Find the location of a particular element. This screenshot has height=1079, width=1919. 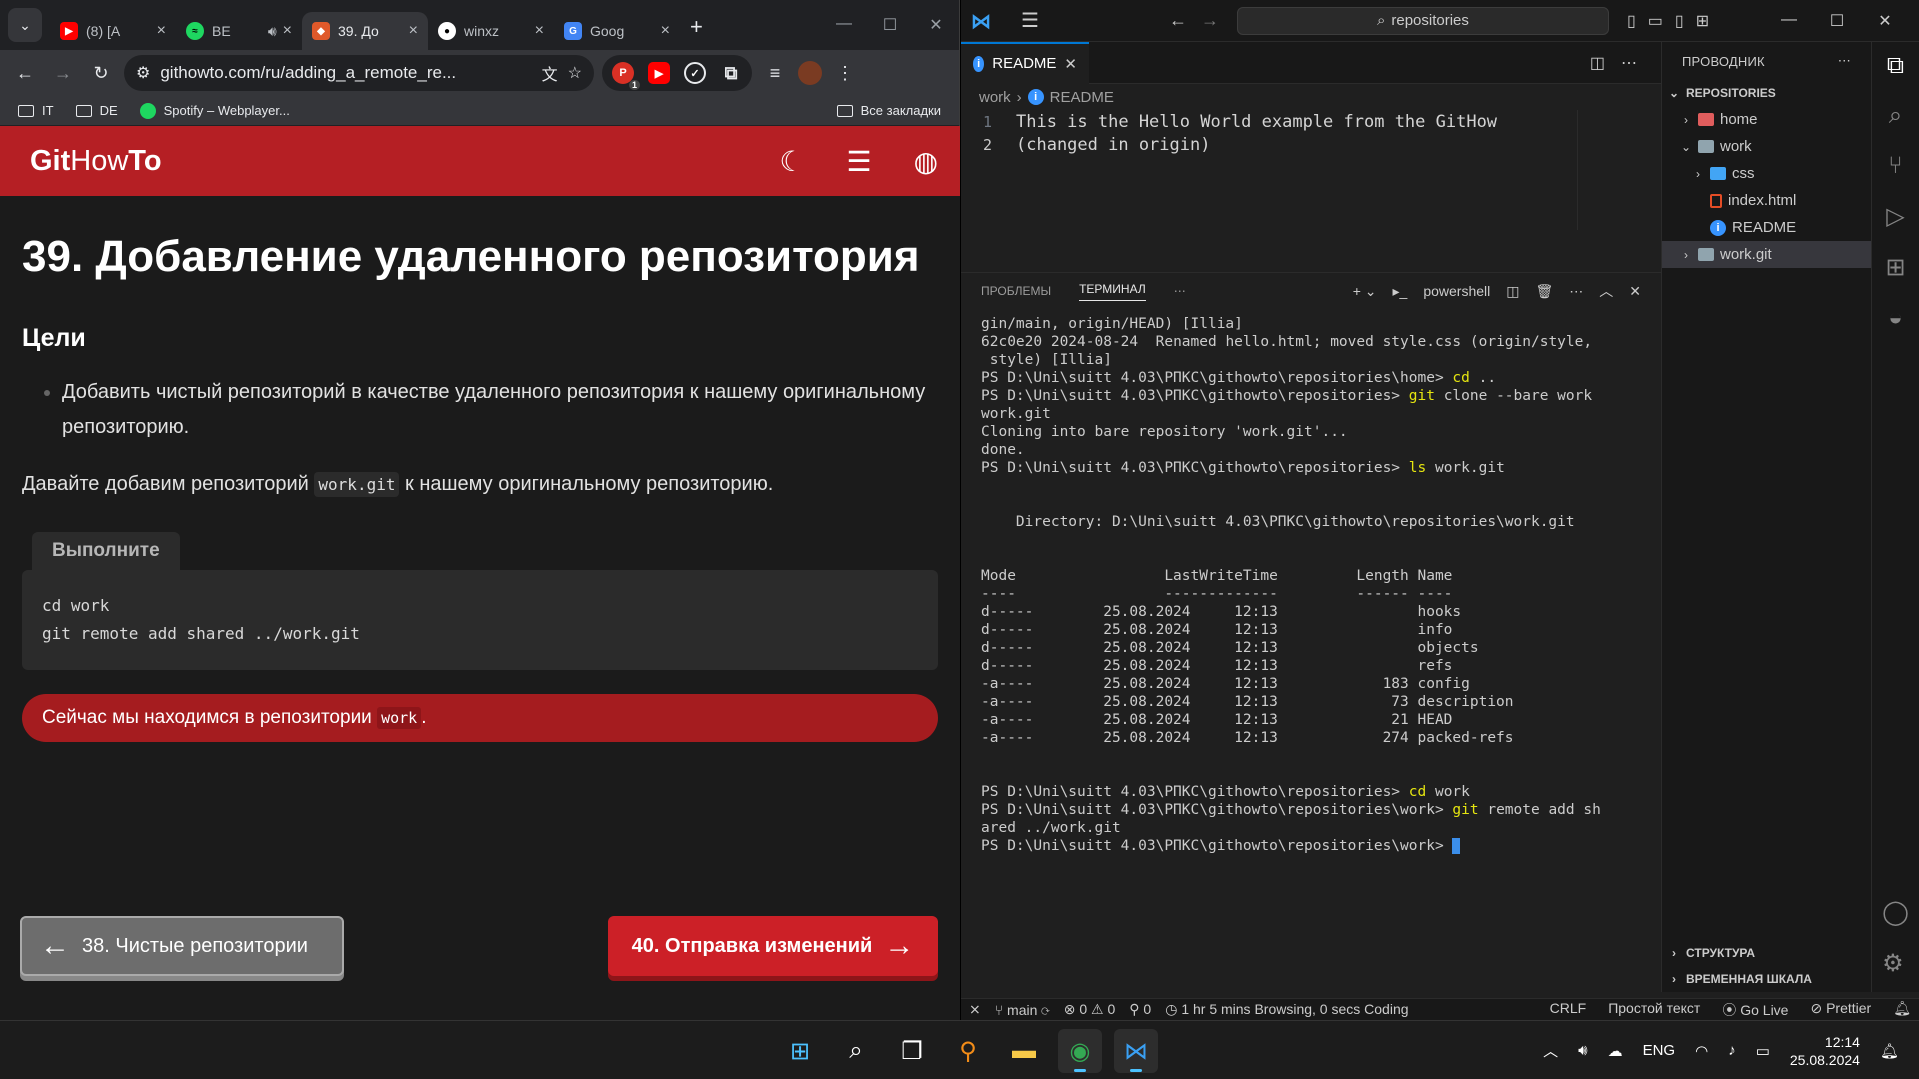

split-terminal-icon: ◫ is located at coordinates (1512, 291).